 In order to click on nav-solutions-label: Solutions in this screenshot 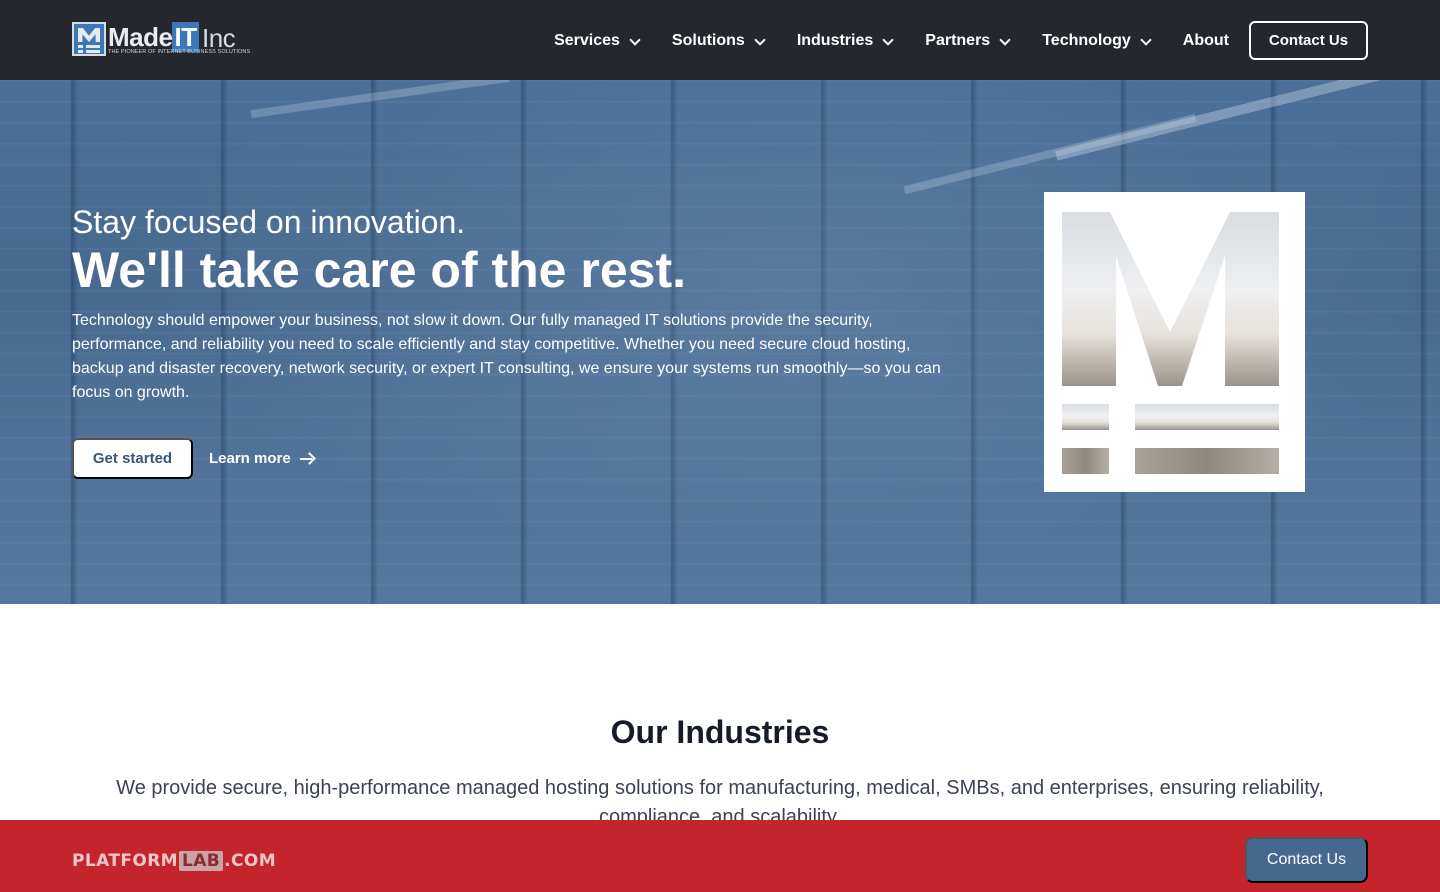, I will do `click(708, 40)`.